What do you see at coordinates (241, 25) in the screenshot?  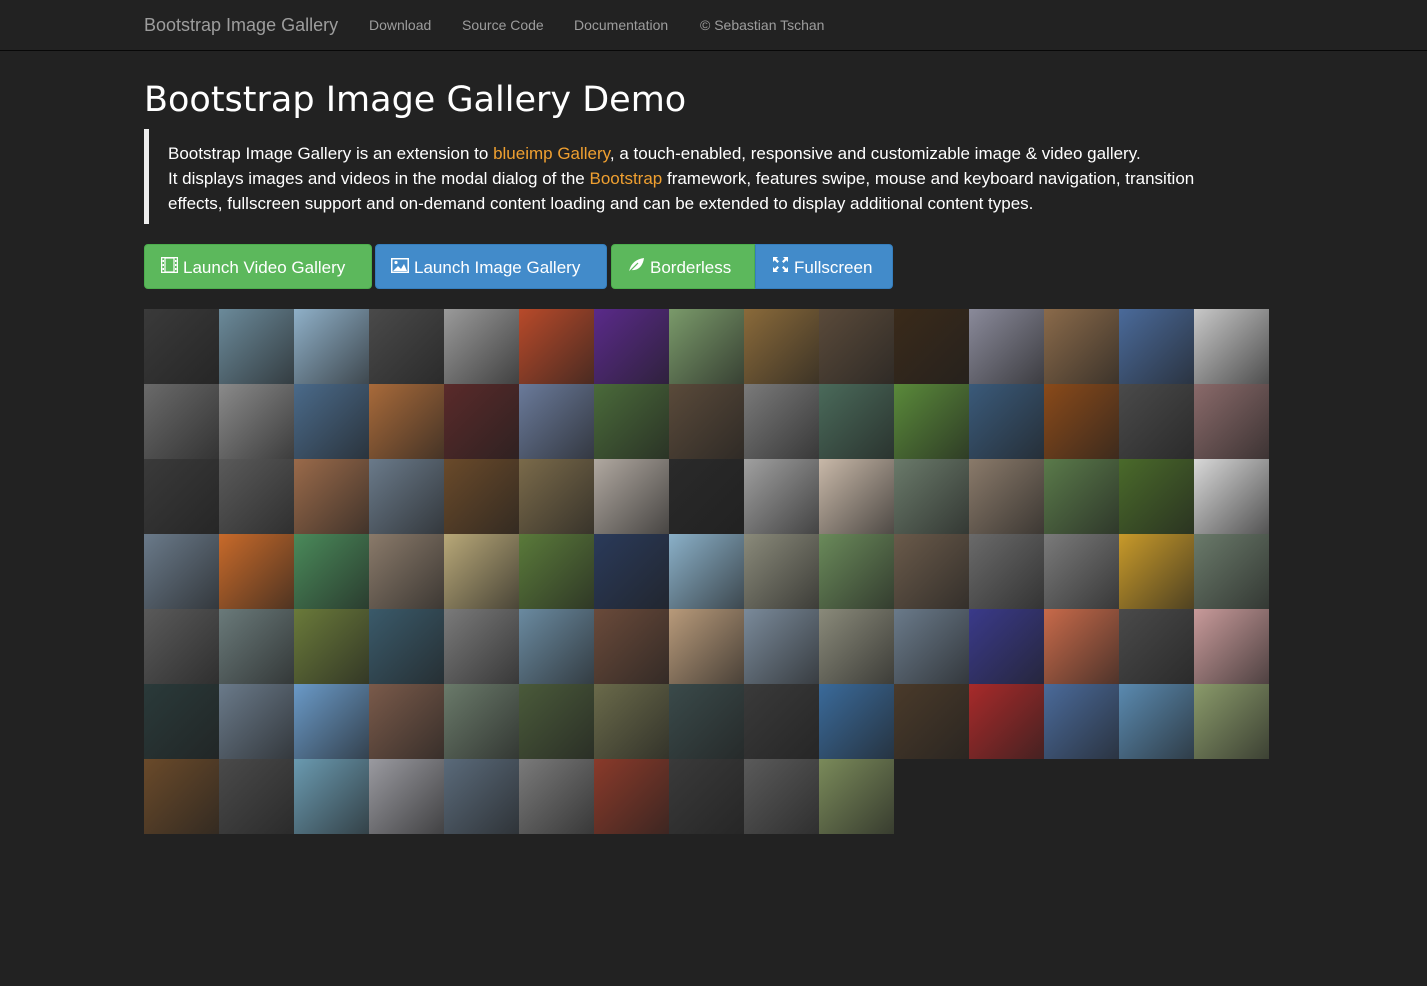 I see `navbar-brand: Bootstrap Image Gallery` at bounding box center [241, 25].